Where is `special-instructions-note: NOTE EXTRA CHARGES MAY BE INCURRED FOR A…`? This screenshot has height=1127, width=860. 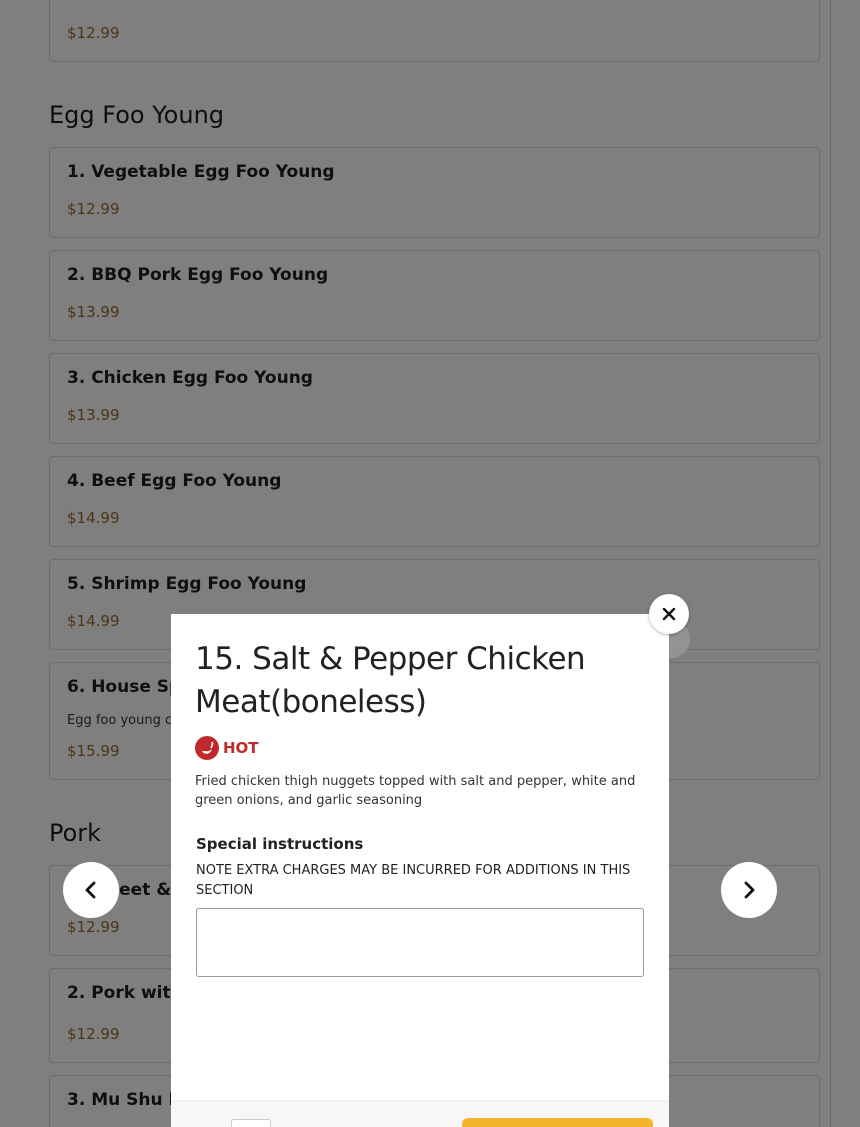
special-instructions-note: NOTE EXTRA CHARGES MAY BE INCURRED FOR A… is located at coordinates (413, 880).